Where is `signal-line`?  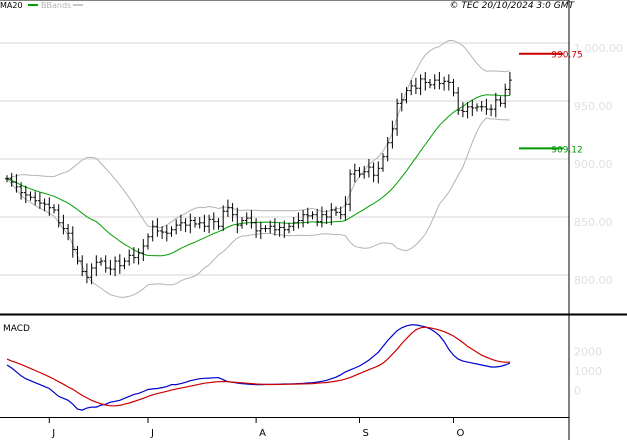 signal-line is located at coordinates (258, 366).